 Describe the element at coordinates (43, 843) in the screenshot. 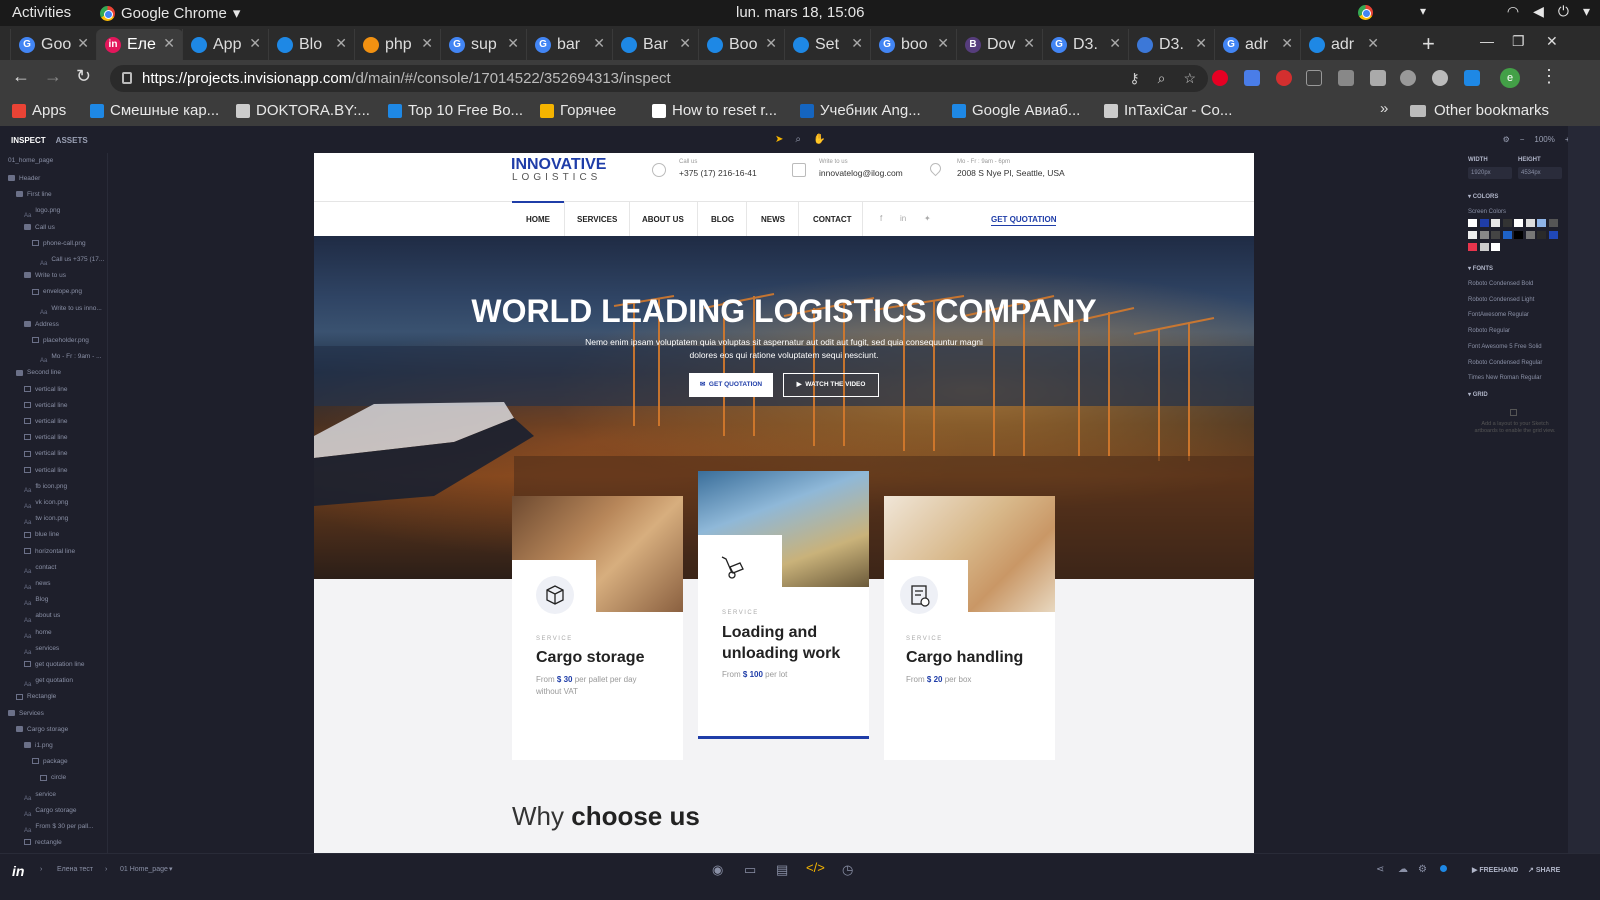

I see `layer-row: rectangle` at that location.